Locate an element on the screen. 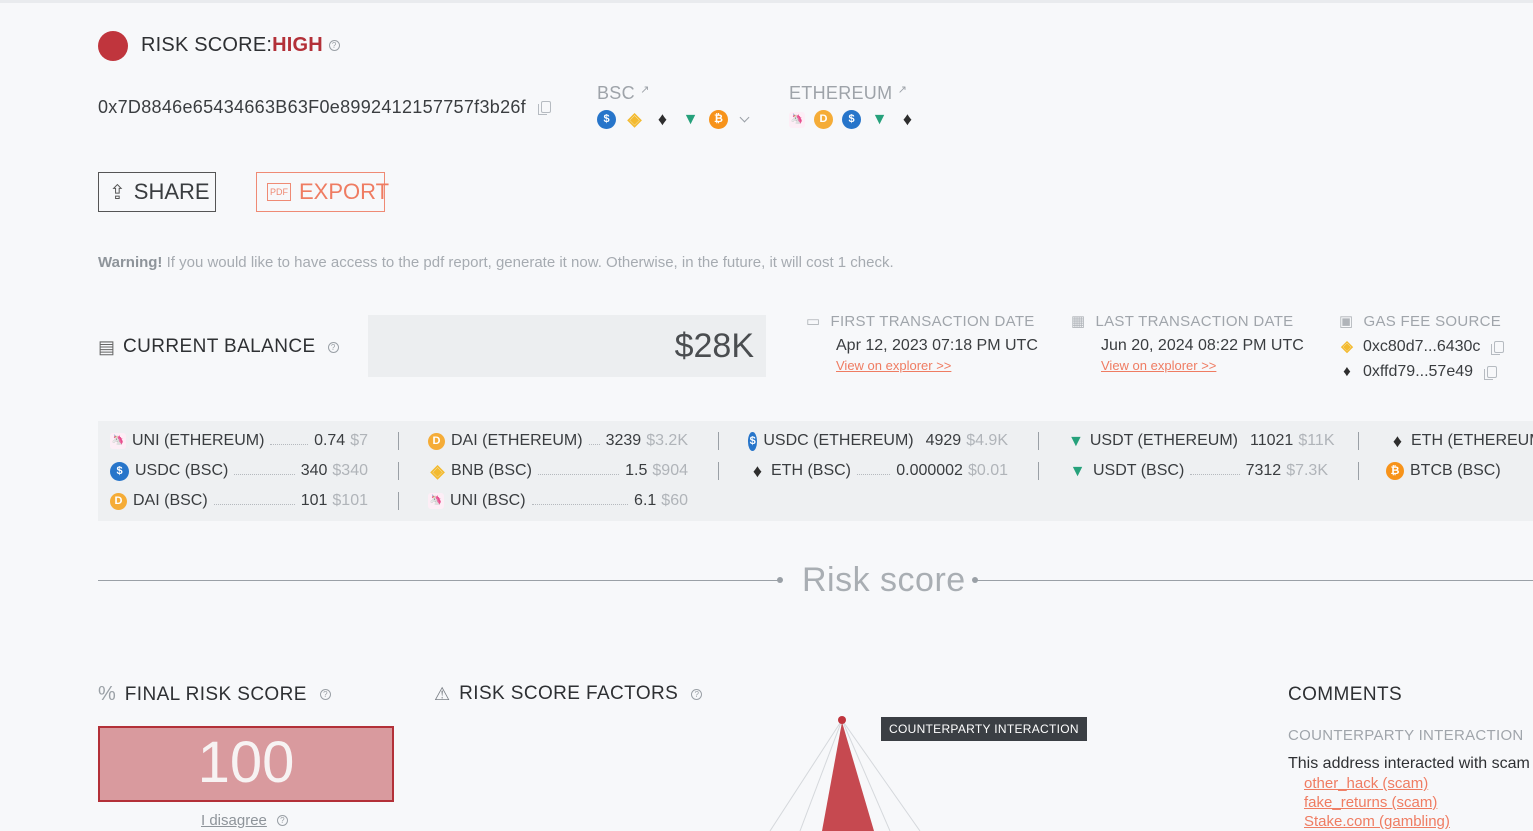 The width and height of the screenshot is (1533, 831). disagree-group: I disagree ? is located at coordinates (244, 820).